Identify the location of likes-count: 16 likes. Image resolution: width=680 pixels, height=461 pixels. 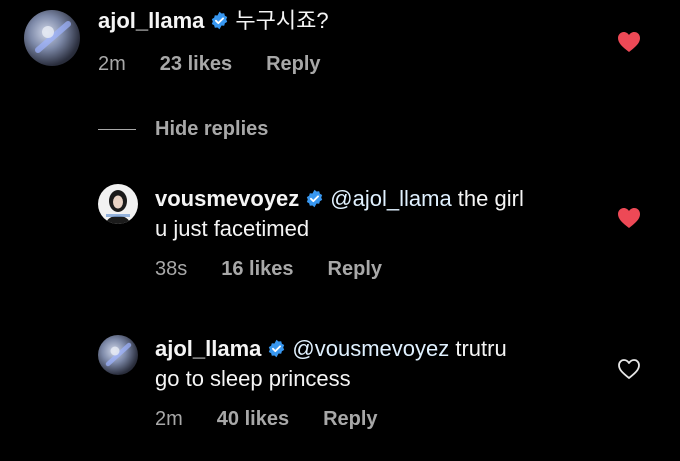
(257, 269).